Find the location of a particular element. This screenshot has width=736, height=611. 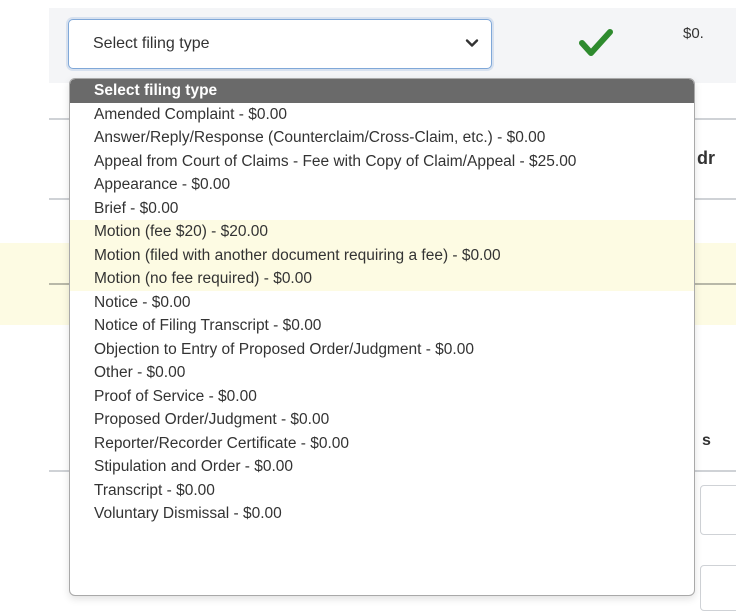

option-motion-fee-20: Motion (fee $20) - $20.00 is located at coordinates (382, 232).